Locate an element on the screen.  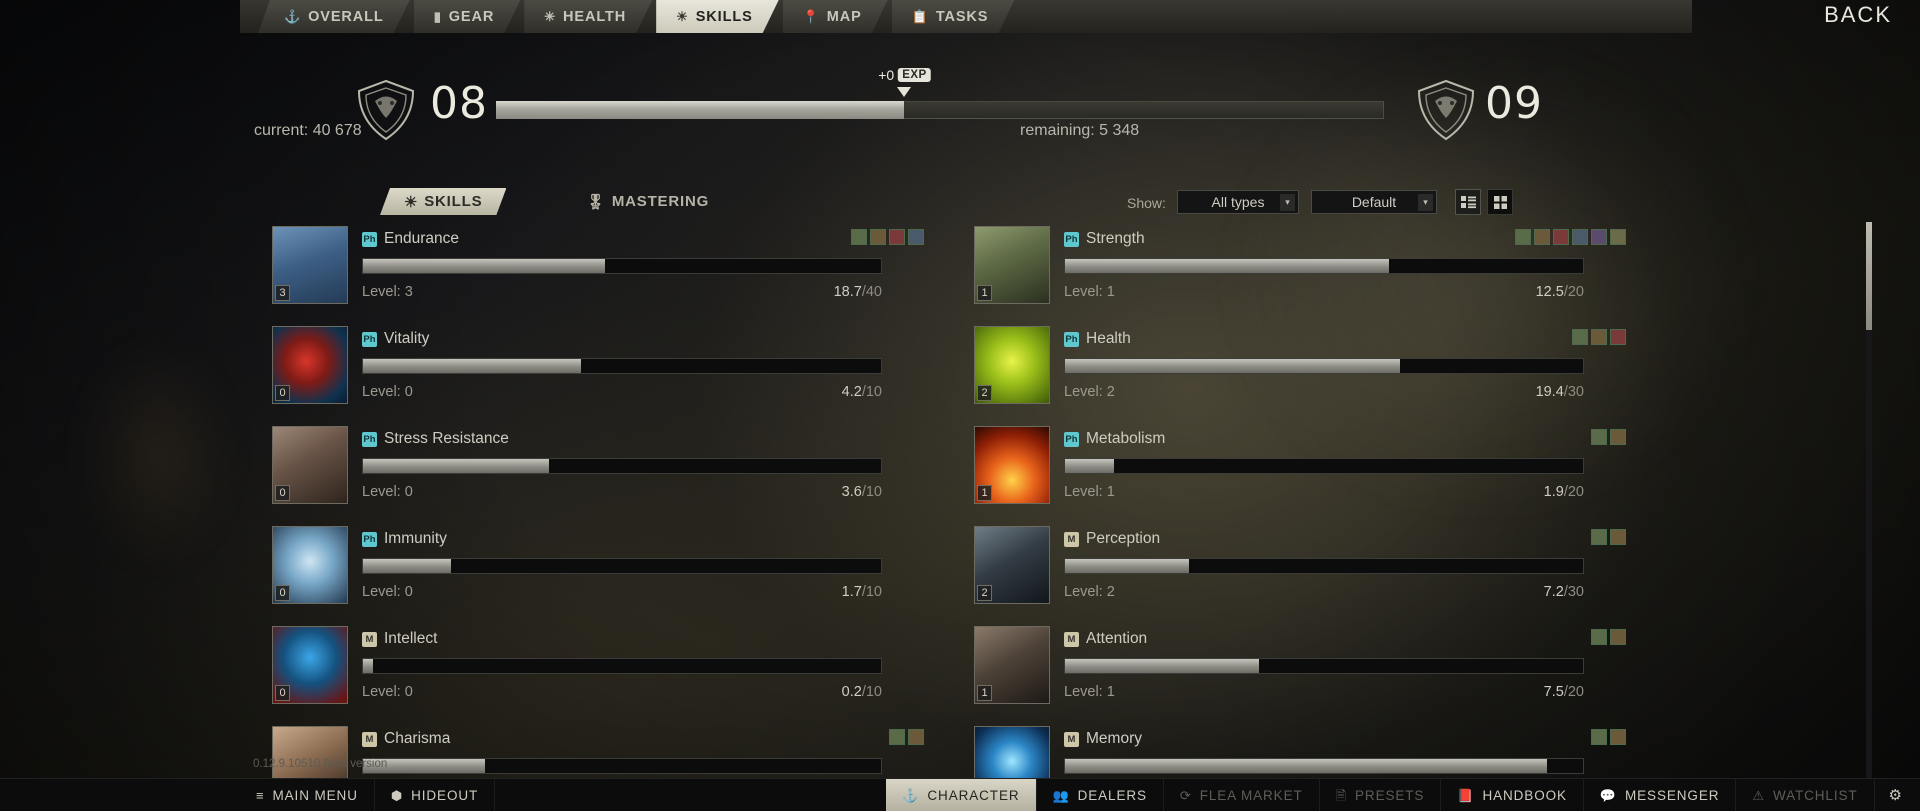
skill-sort-value: Default is located at coordinates (1374, 202).